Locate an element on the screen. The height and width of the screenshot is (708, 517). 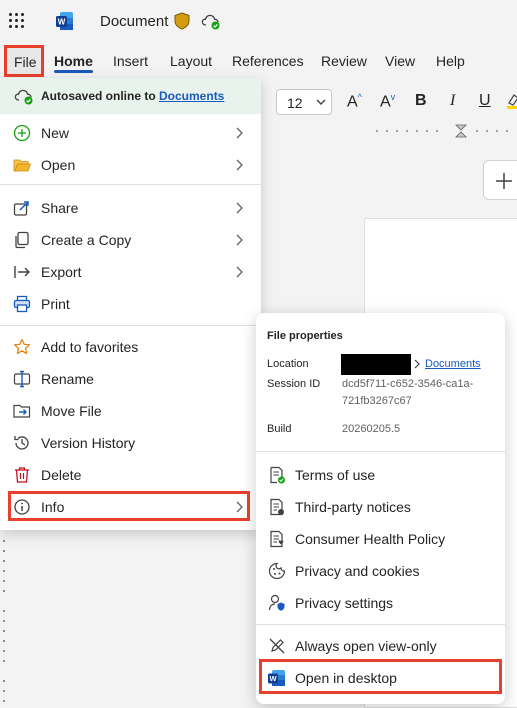
build-label: Build is located at coordinates (279, 429).